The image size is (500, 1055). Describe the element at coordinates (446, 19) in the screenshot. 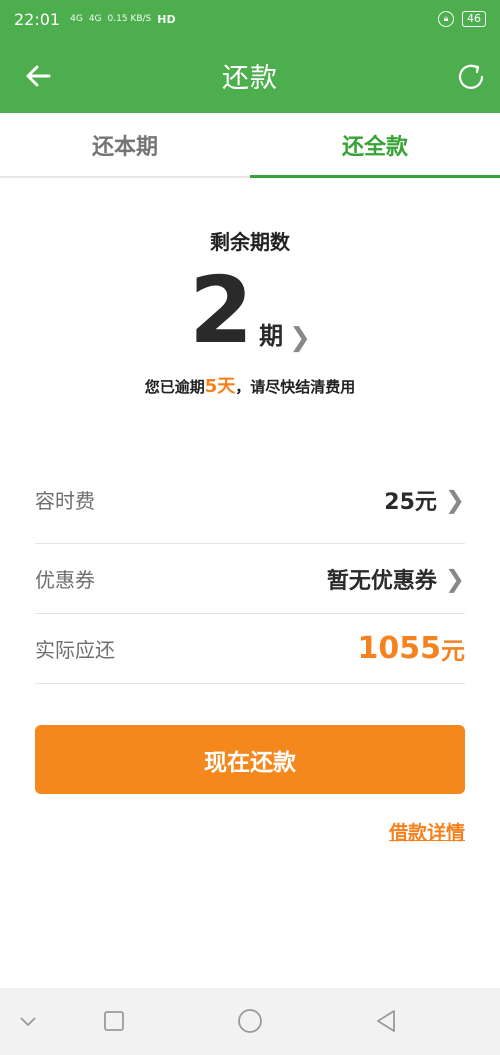

I see `lock-icon: 🔒︎` at that location.